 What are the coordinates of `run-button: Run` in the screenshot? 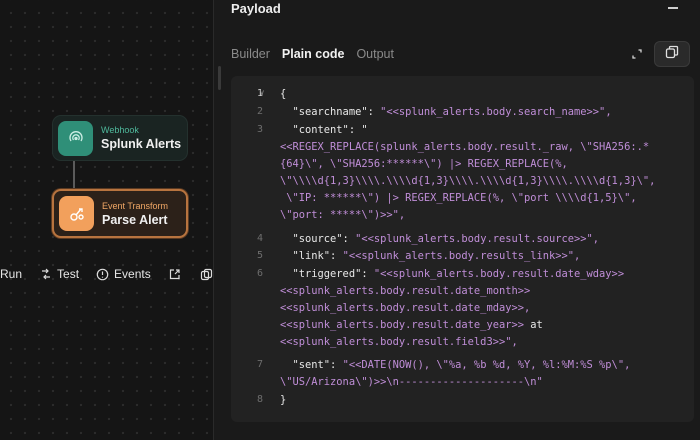 It's located at (11, 274).